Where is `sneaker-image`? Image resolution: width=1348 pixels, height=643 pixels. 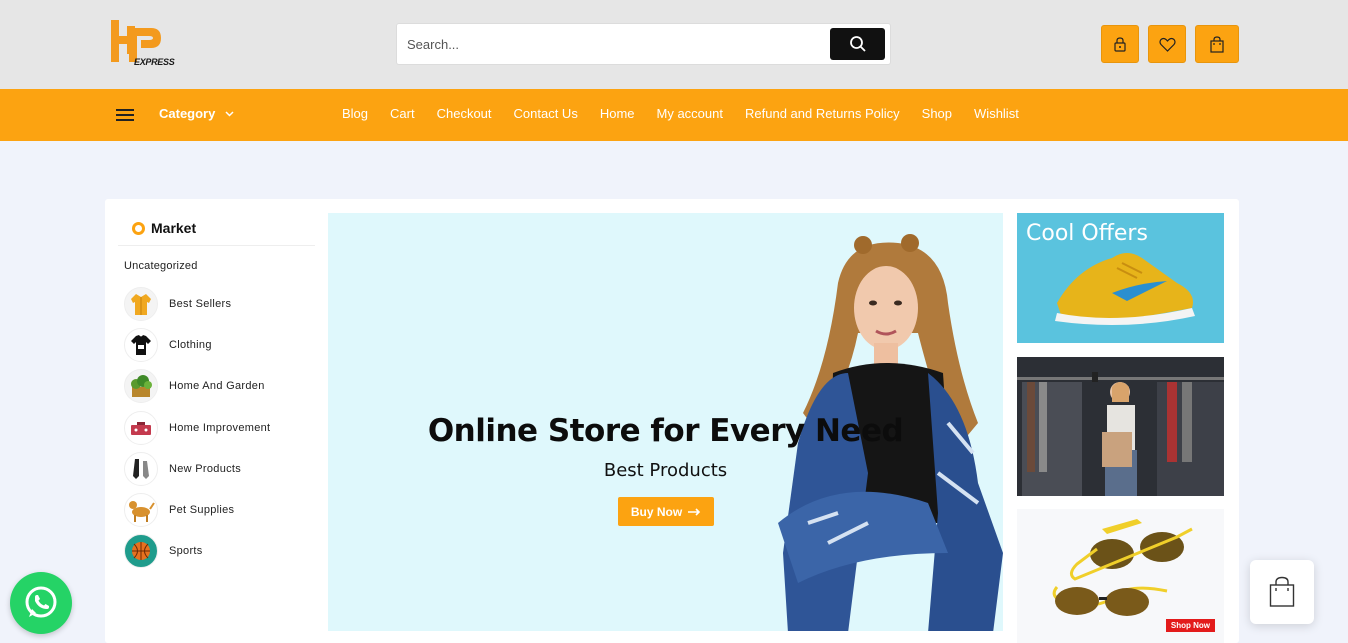 sneaker-image is located at coordinates (1125, 289).